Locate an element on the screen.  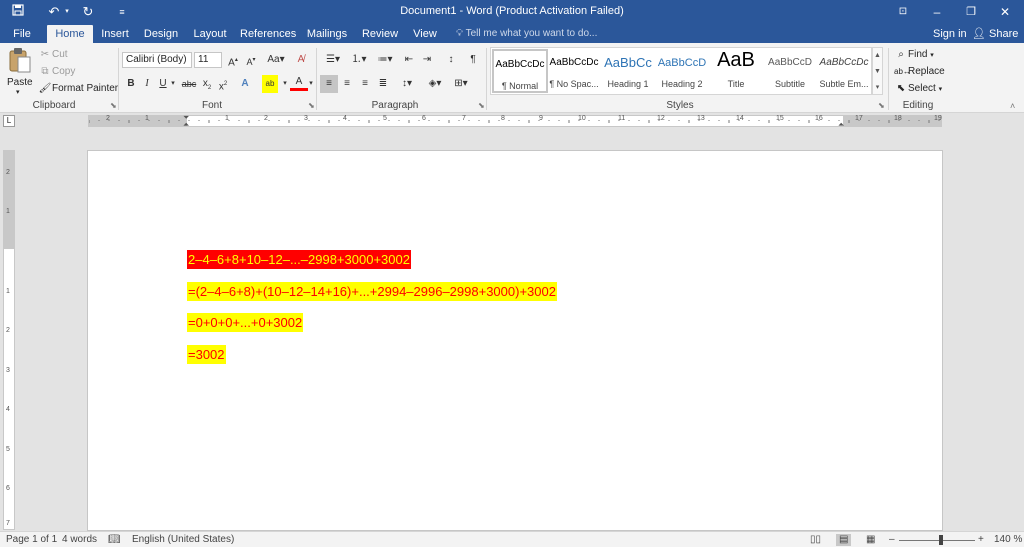
shrink-font-icon: A▾ is located at coordinates (251, 60).